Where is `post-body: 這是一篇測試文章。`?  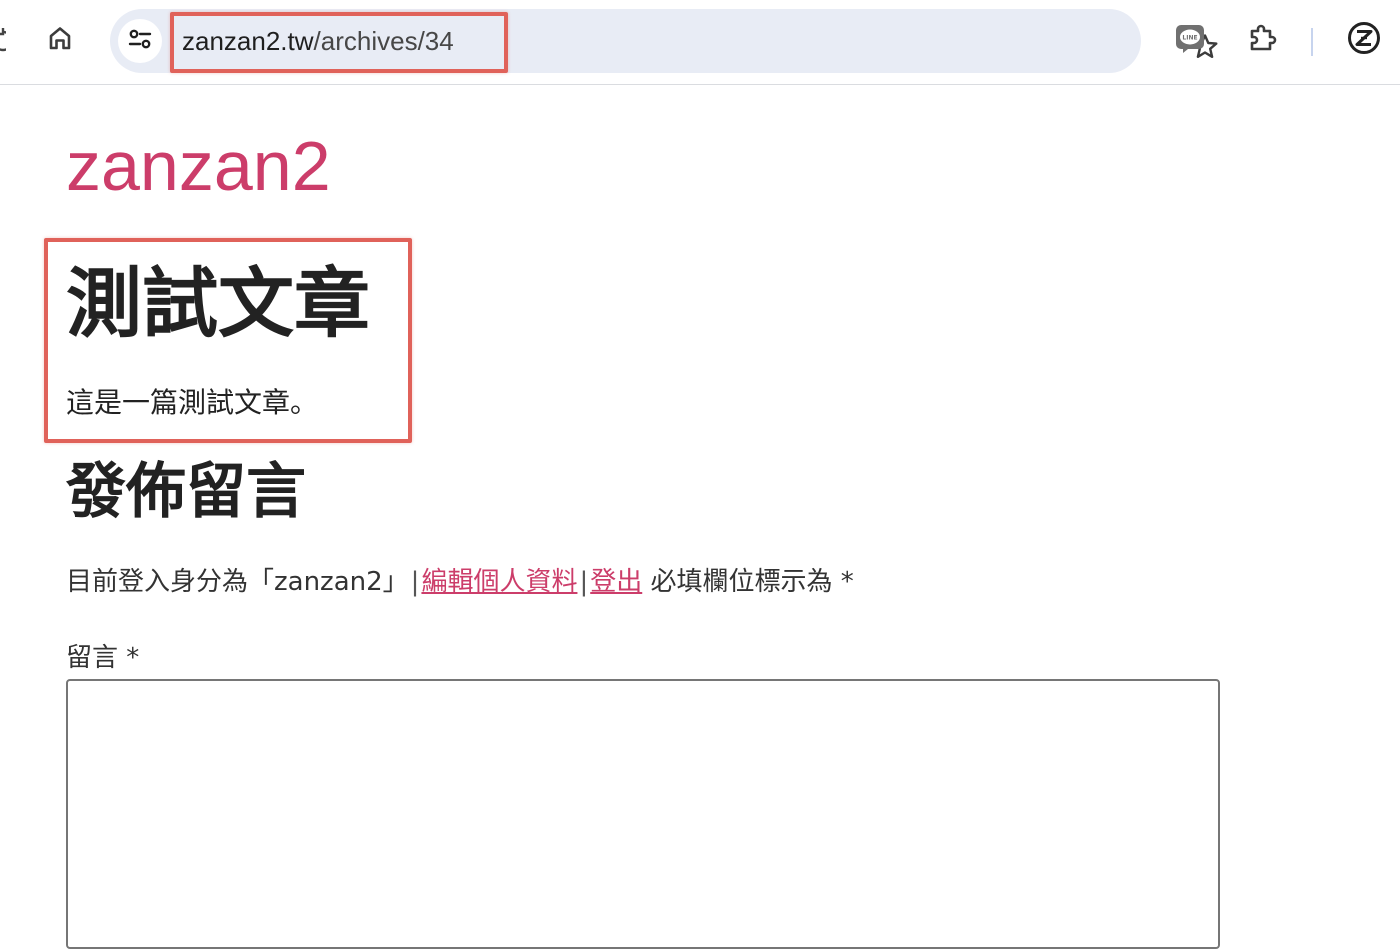
post-body: 這是一篇測試文章。 is located at coordinates (192, 402).